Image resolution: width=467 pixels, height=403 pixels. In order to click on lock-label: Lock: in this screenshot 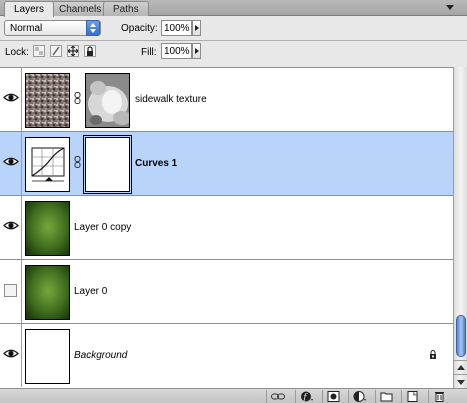, I will do `click(17, 52)`.